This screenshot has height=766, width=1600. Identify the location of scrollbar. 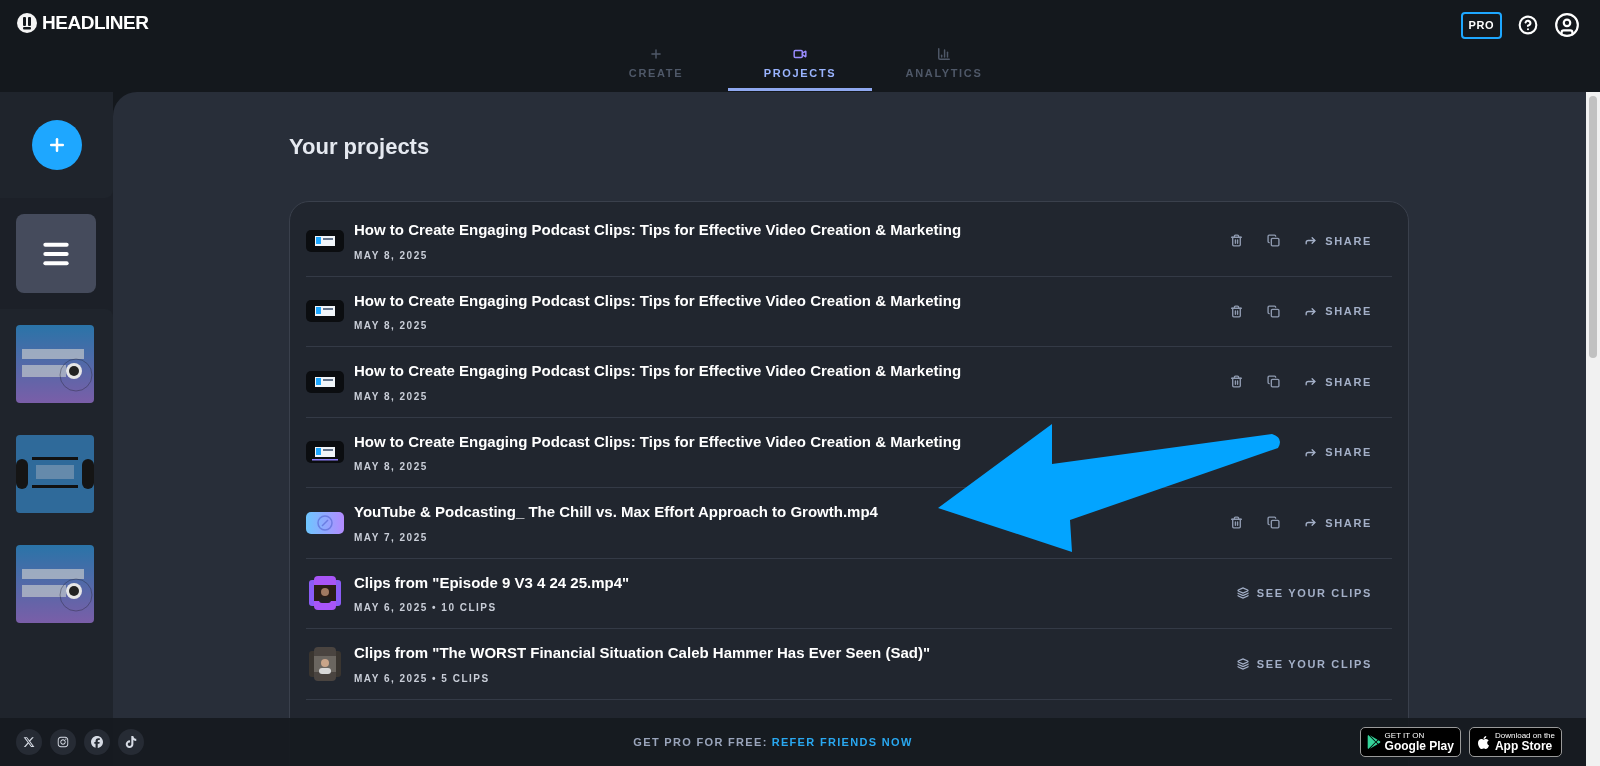
(1593, 429).